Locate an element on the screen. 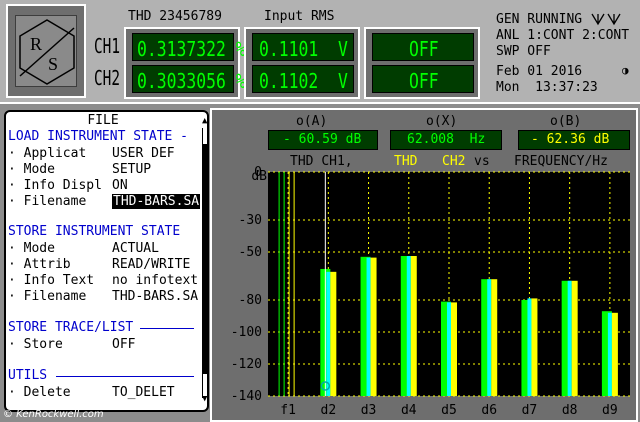  attrib-label: · Attrib is located at coordinates (39, 264).